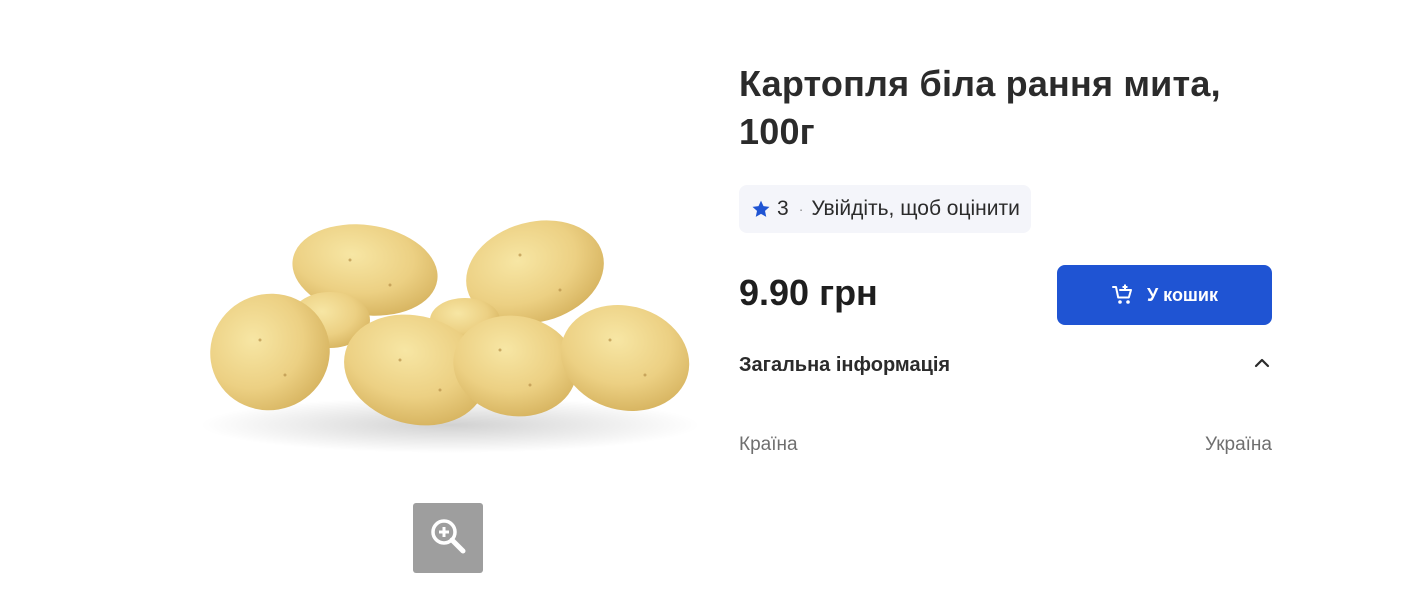 This screenshot has width=1401, height=604. I want to click on zoom-in-icon, so click(448, 538).